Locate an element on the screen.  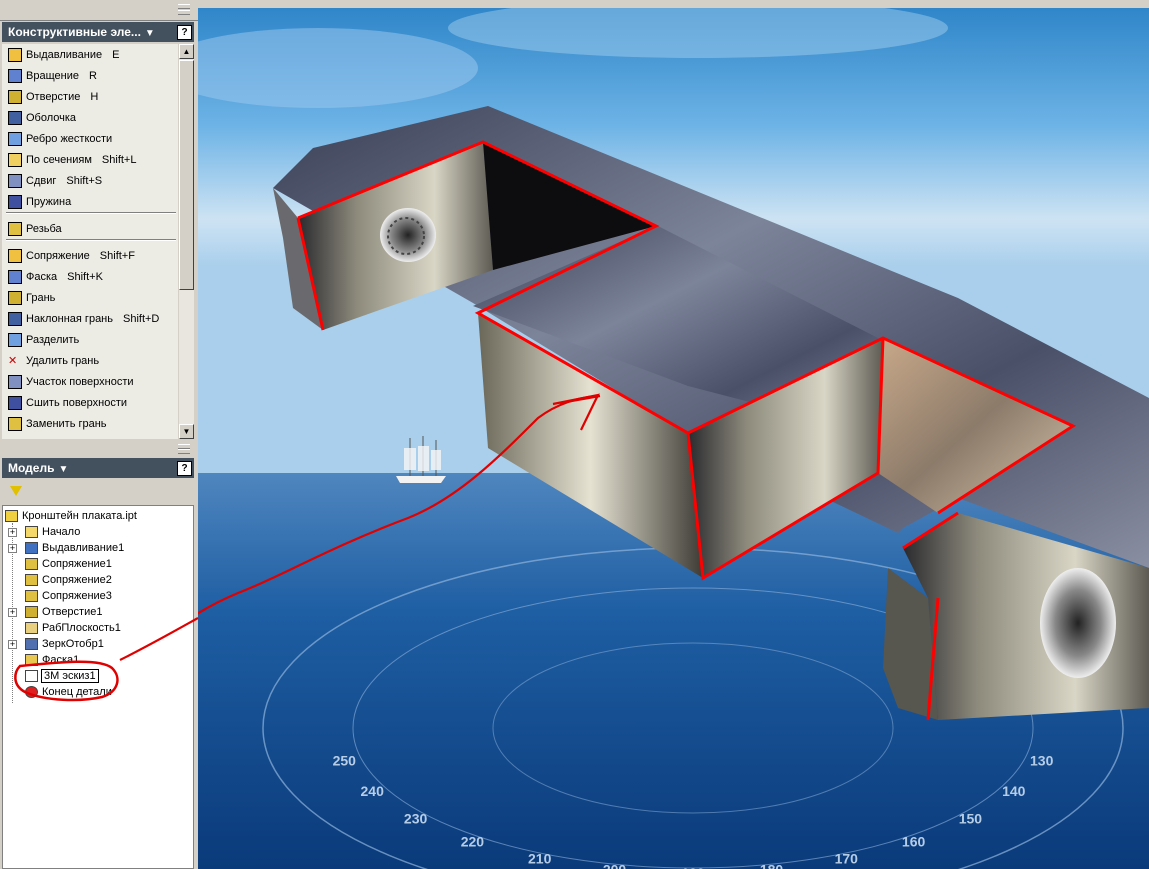
compass-label: 180 is located at coordinates (772, 865).